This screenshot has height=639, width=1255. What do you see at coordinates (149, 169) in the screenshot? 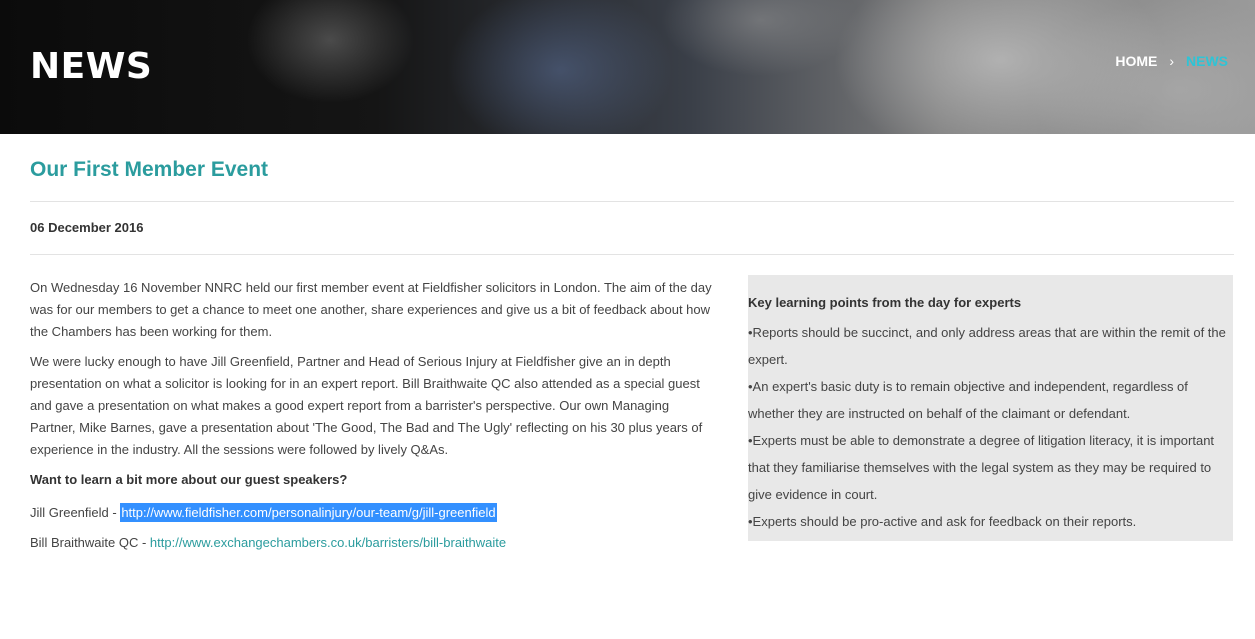
I see `article-title: Our First Member Event` at bounding box center [149, 169].